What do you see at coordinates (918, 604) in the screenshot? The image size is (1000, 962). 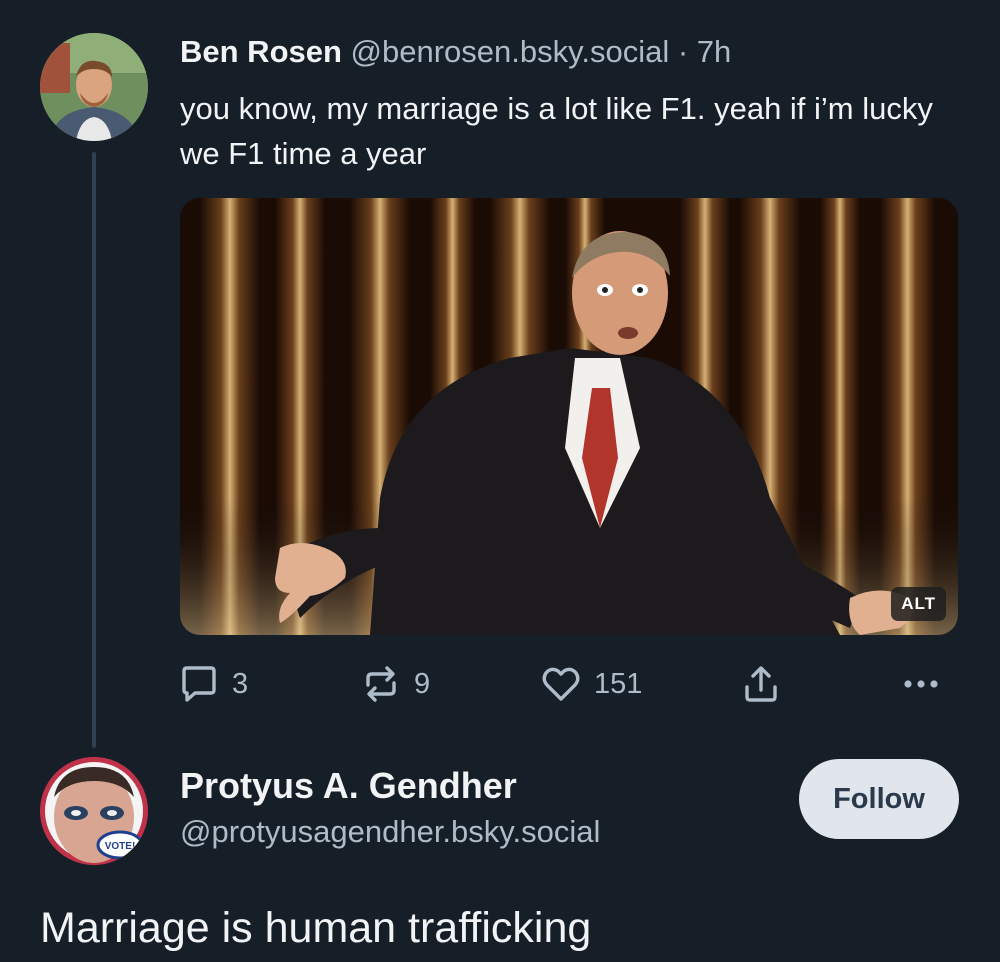 I see `alt-text-badge: ALT` at bounding box center [918, 604].